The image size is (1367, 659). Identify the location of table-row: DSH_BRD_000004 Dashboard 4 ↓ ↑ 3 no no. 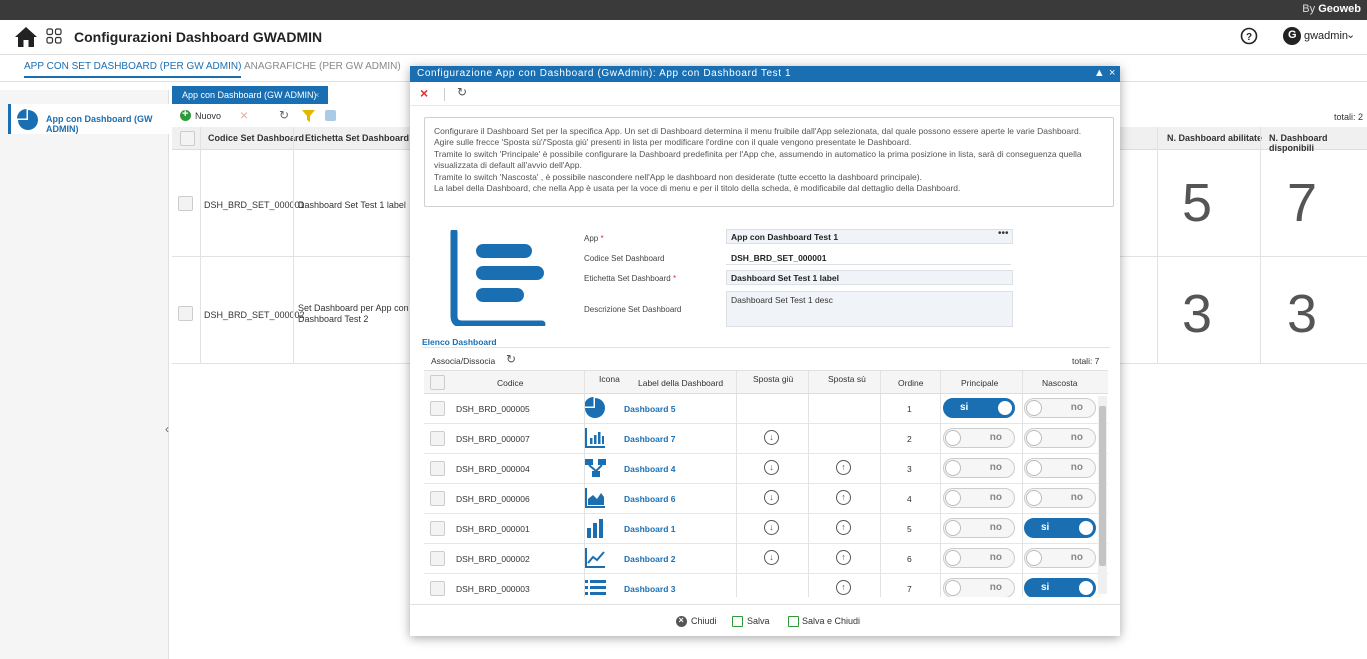
(766, 468).